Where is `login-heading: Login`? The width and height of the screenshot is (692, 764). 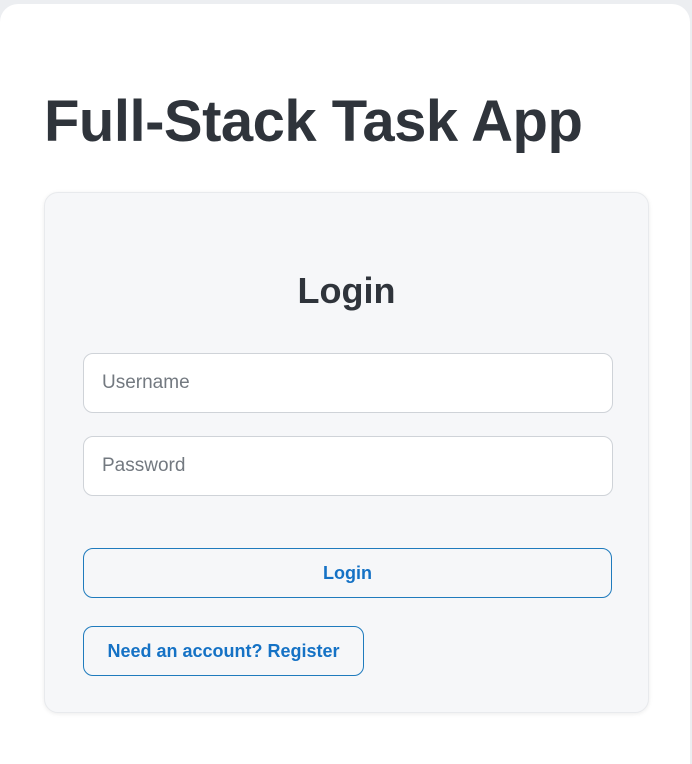
login-heading: Login is located at coordinates (346, 290).